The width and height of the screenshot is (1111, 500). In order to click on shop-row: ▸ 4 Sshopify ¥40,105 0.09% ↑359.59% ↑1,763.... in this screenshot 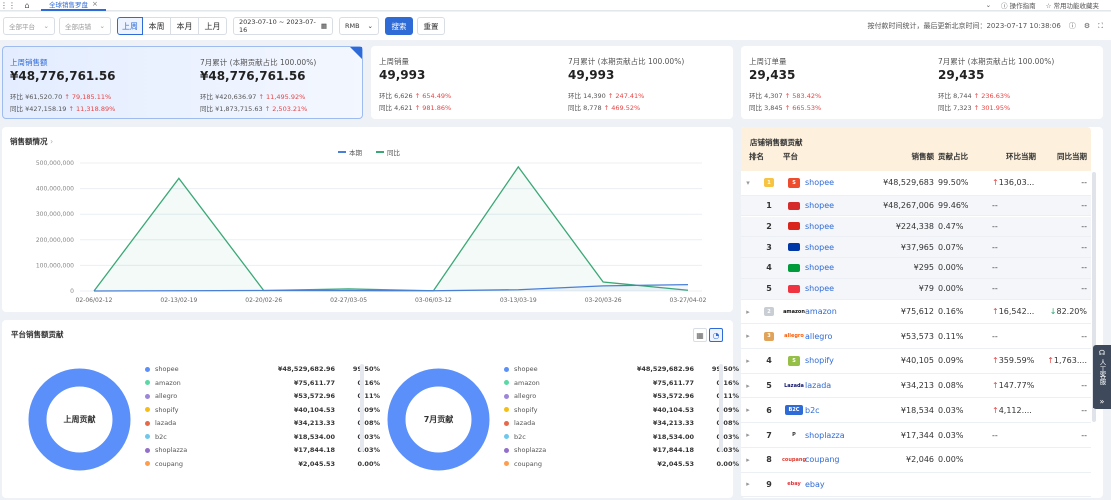, I will do `click(916, 361)`.